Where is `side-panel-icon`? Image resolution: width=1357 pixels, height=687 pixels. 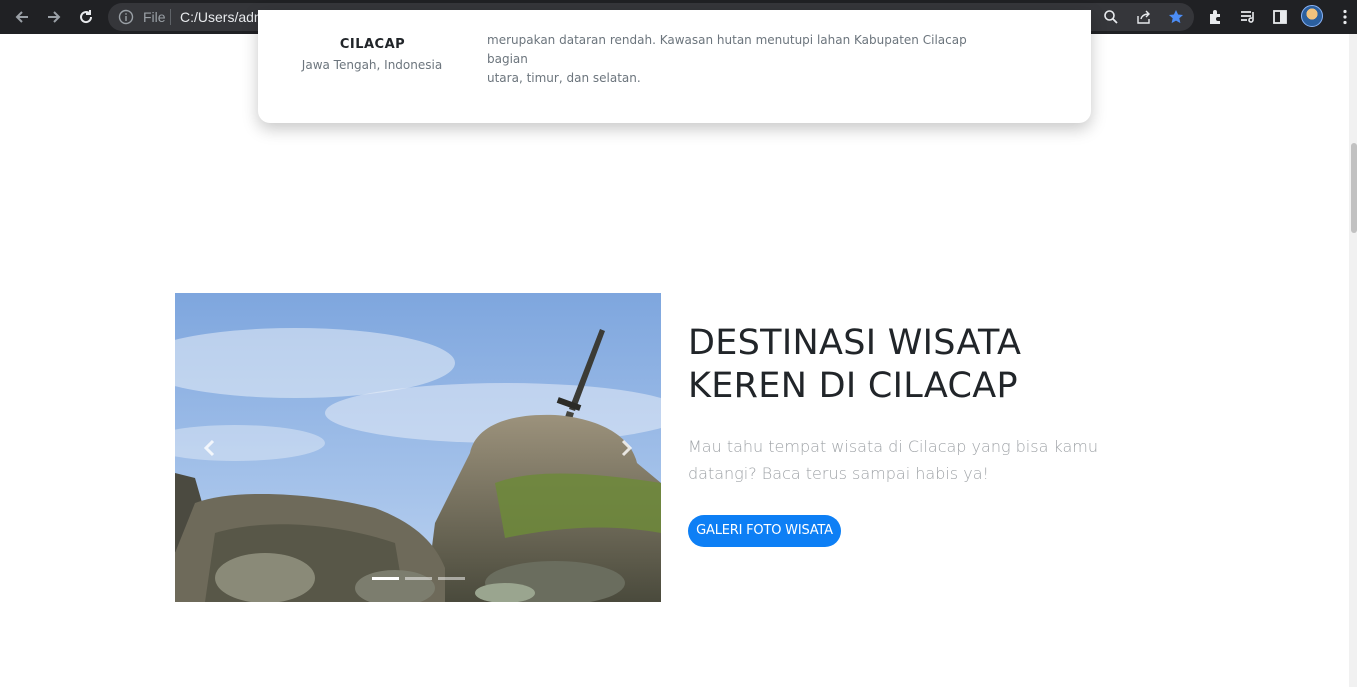
side-panel-icon is located at coordinates (1280, 17).